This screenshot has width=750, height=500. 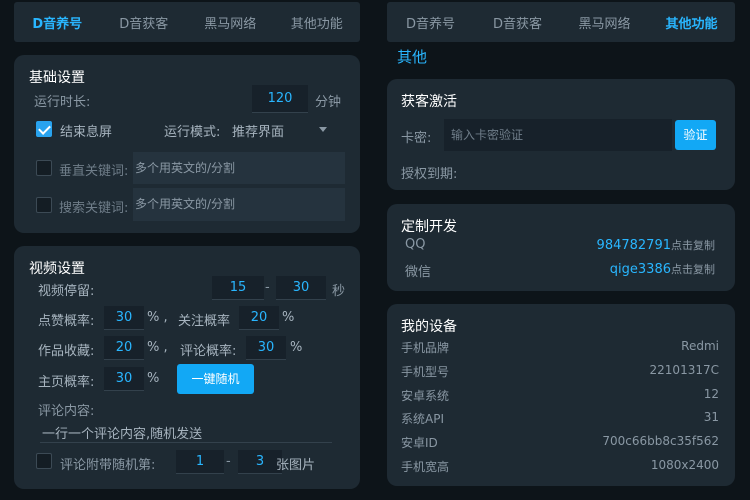 What do you see at coordinates (66, 382) in the screenshot?
I see `home-label: 主页概率:` at bounding box center [66, 382].